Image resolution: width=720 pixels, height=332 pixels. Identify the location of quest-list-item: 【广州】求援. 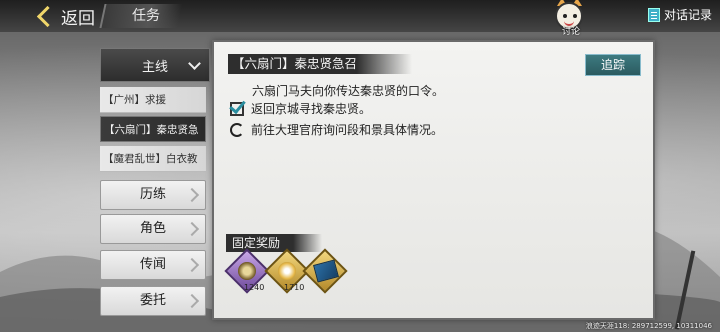
(153, 100).